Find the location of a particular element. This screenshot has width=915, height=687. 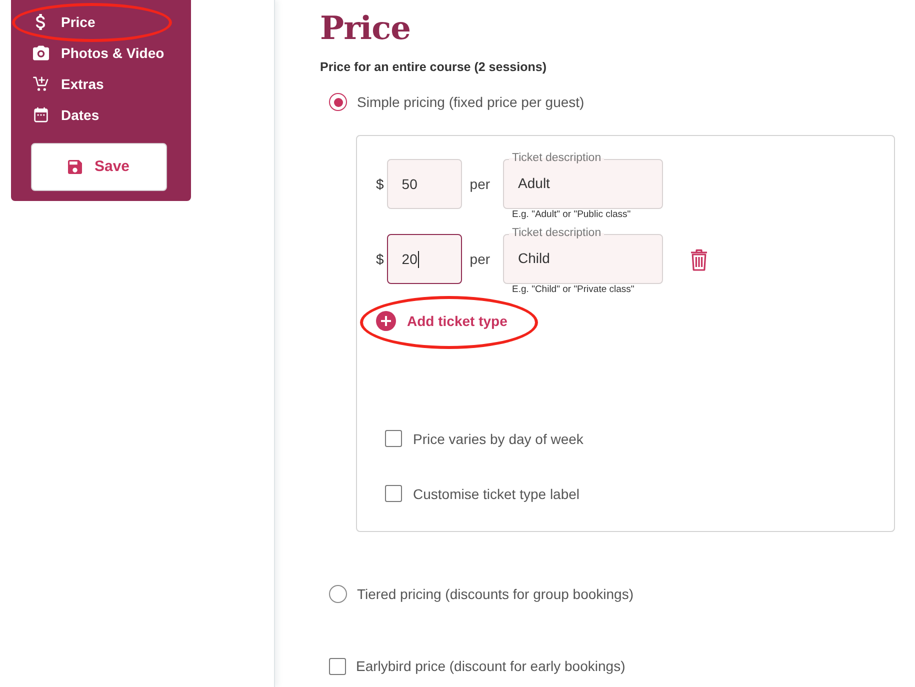

page-title: Price is located at coordinates (366, 28).